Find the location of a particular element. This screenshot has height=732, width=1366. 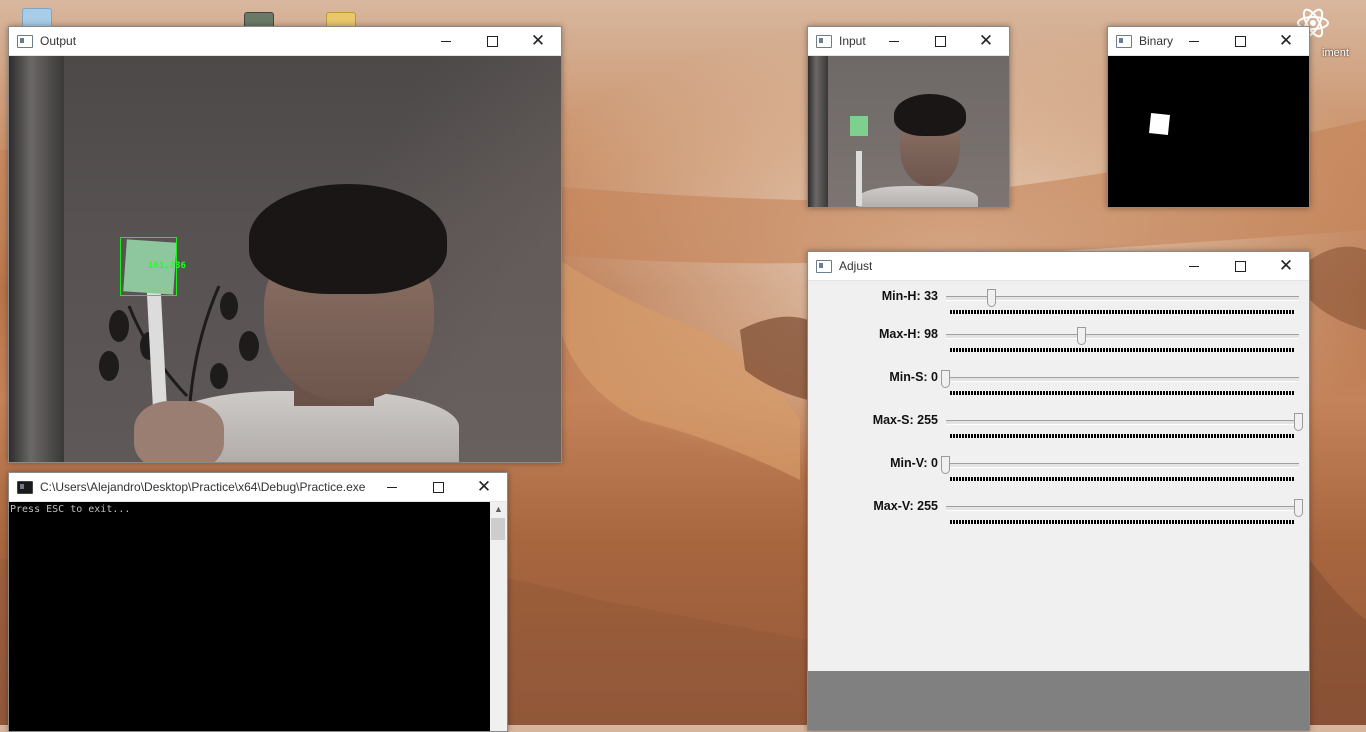

camera-scene is located at coordinates (908, 131).